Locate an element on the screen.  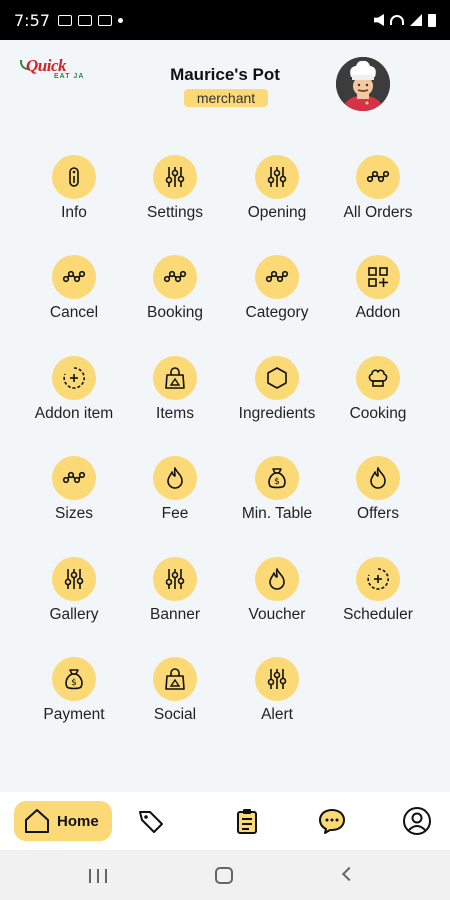
menu-item-fee: Fee is located at coordinates (175, 496).